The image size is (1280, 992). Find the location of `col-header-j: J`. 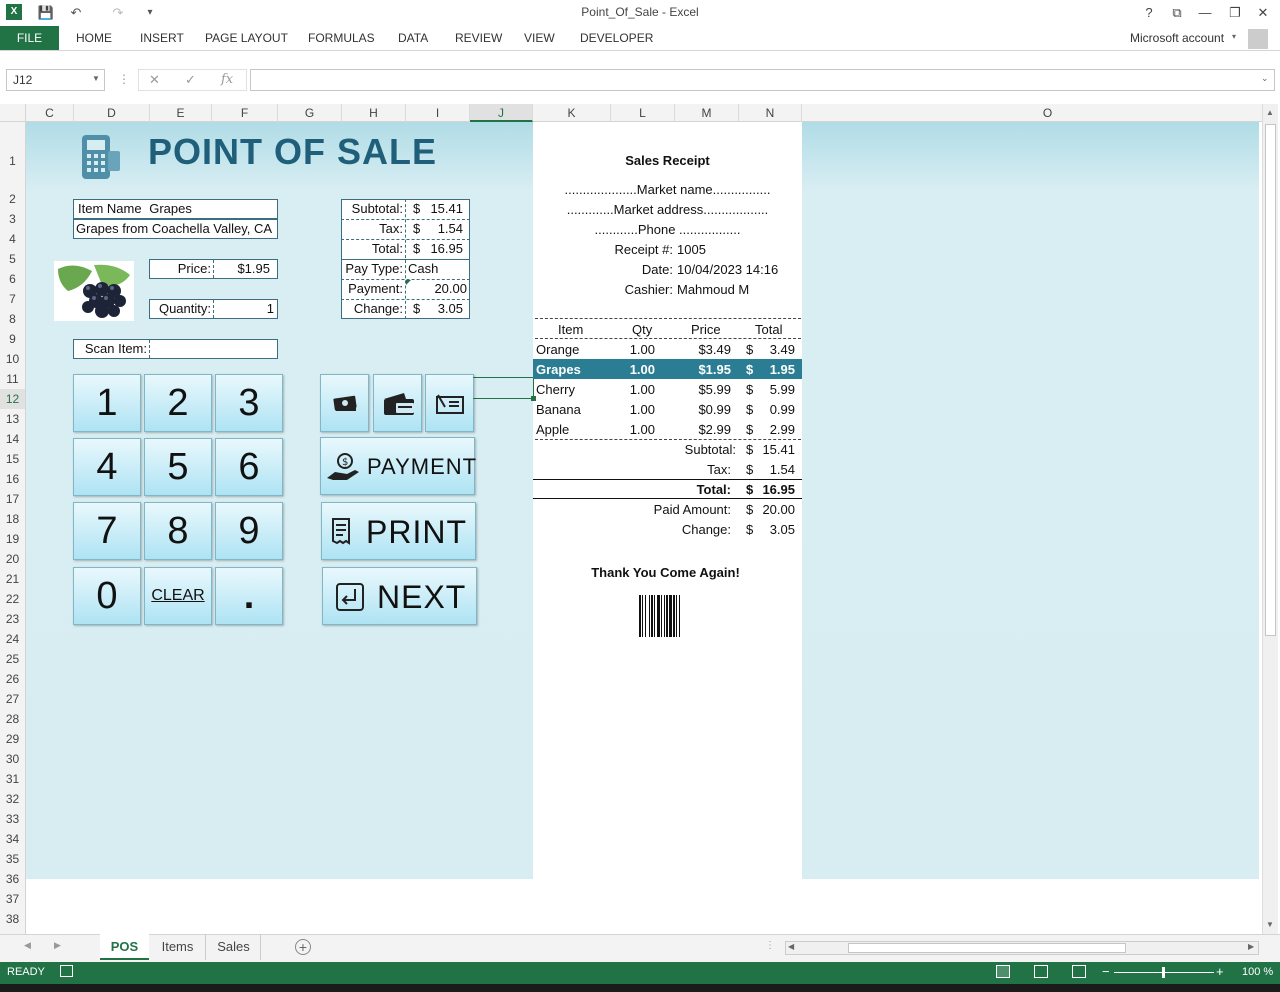

col-header-j: J is located at coordinates (501, 113).